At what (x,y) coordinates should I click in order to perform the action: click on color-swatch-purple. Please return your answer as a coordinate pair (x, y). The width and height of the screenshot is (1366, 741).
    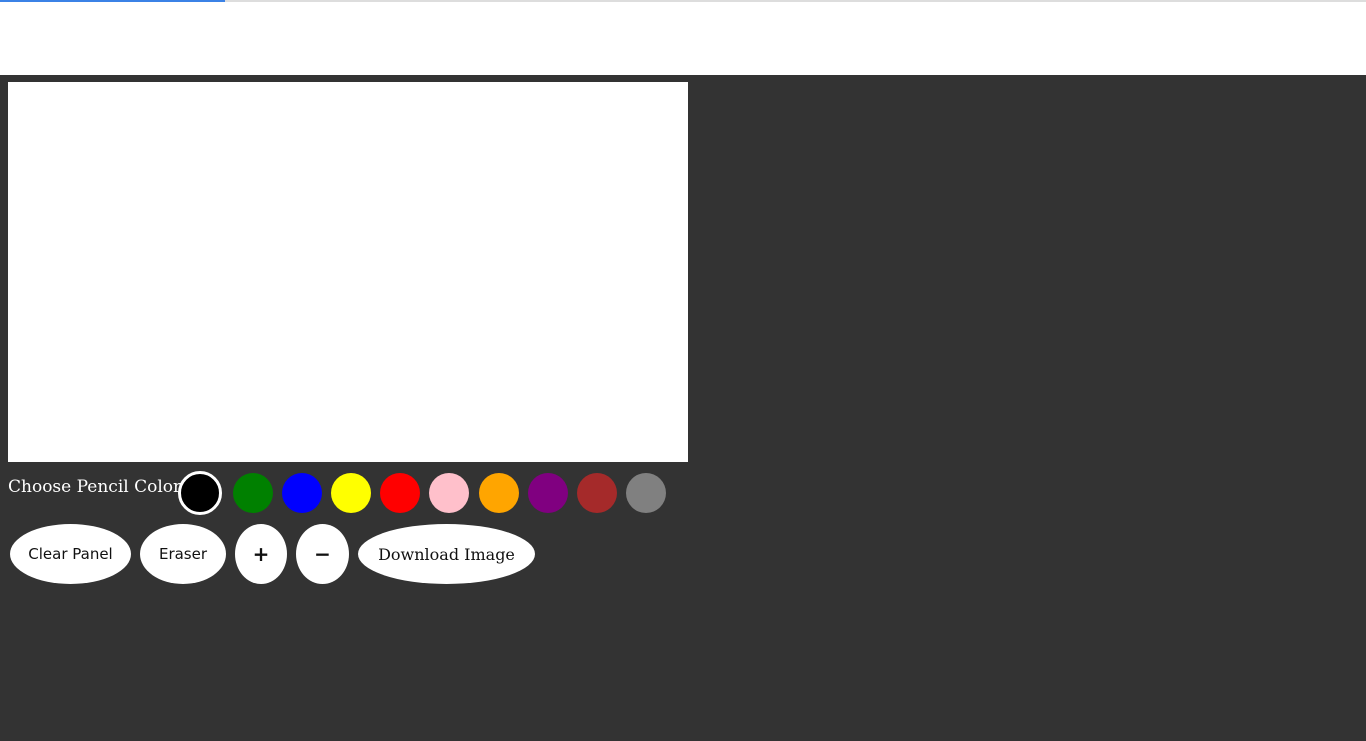
    Looking at the image, I should click on (548, 493).